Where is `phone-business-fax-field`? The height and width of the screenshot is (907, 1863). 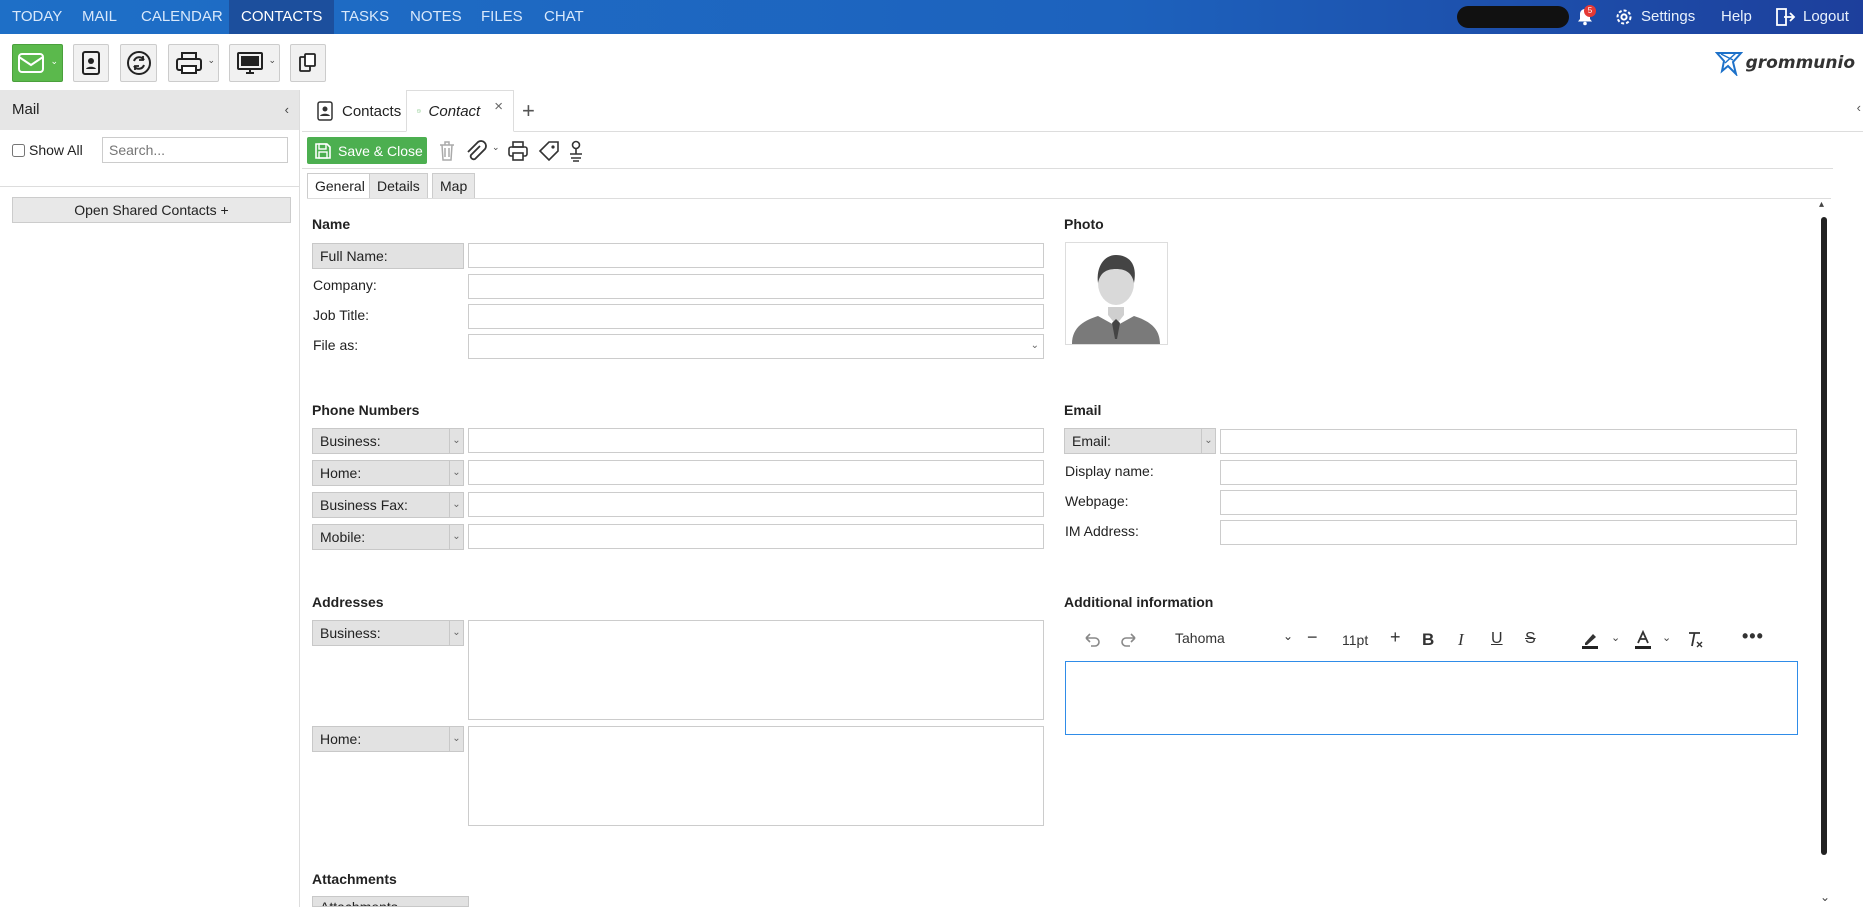
phone-business-fax-field is located at coordinates (756, 504).